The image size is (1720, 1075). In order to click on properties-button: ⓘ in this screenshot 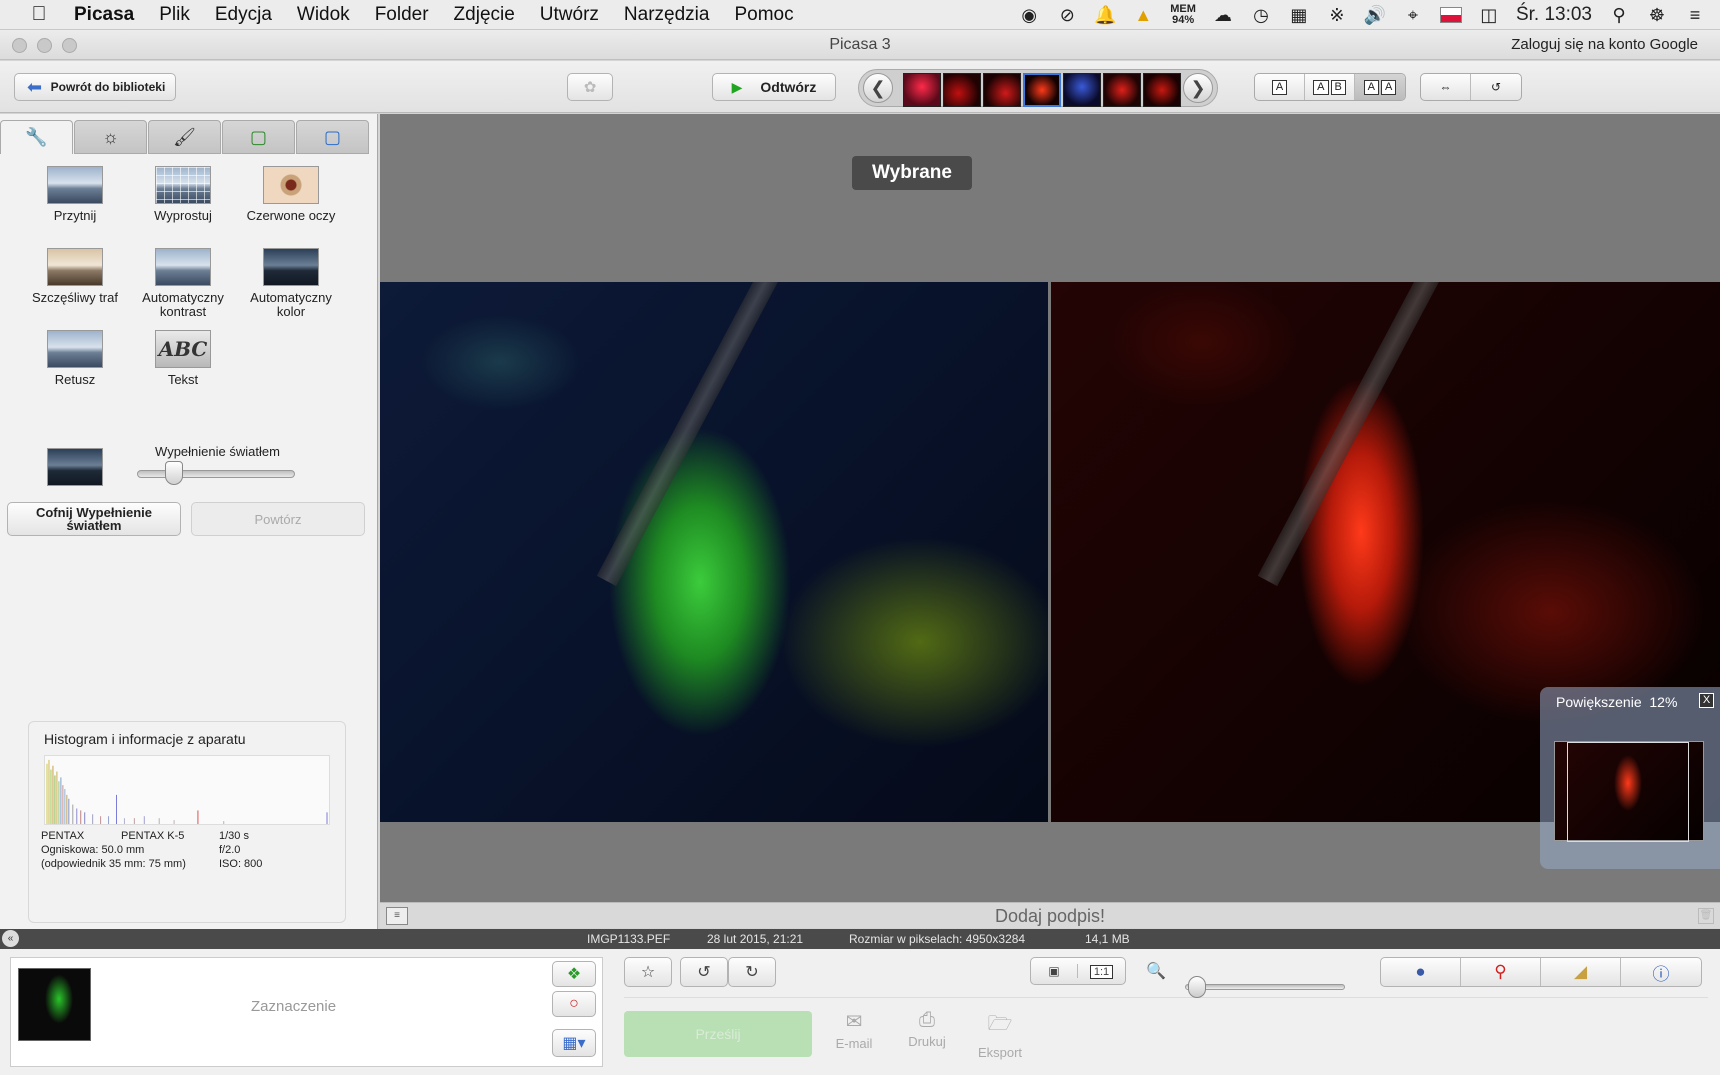, I will do `click(1661, 972)`.